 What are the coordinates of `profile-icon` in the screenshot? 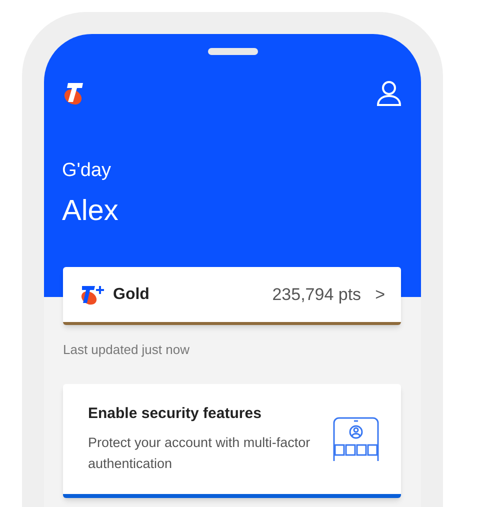 It's located at (389, 93).